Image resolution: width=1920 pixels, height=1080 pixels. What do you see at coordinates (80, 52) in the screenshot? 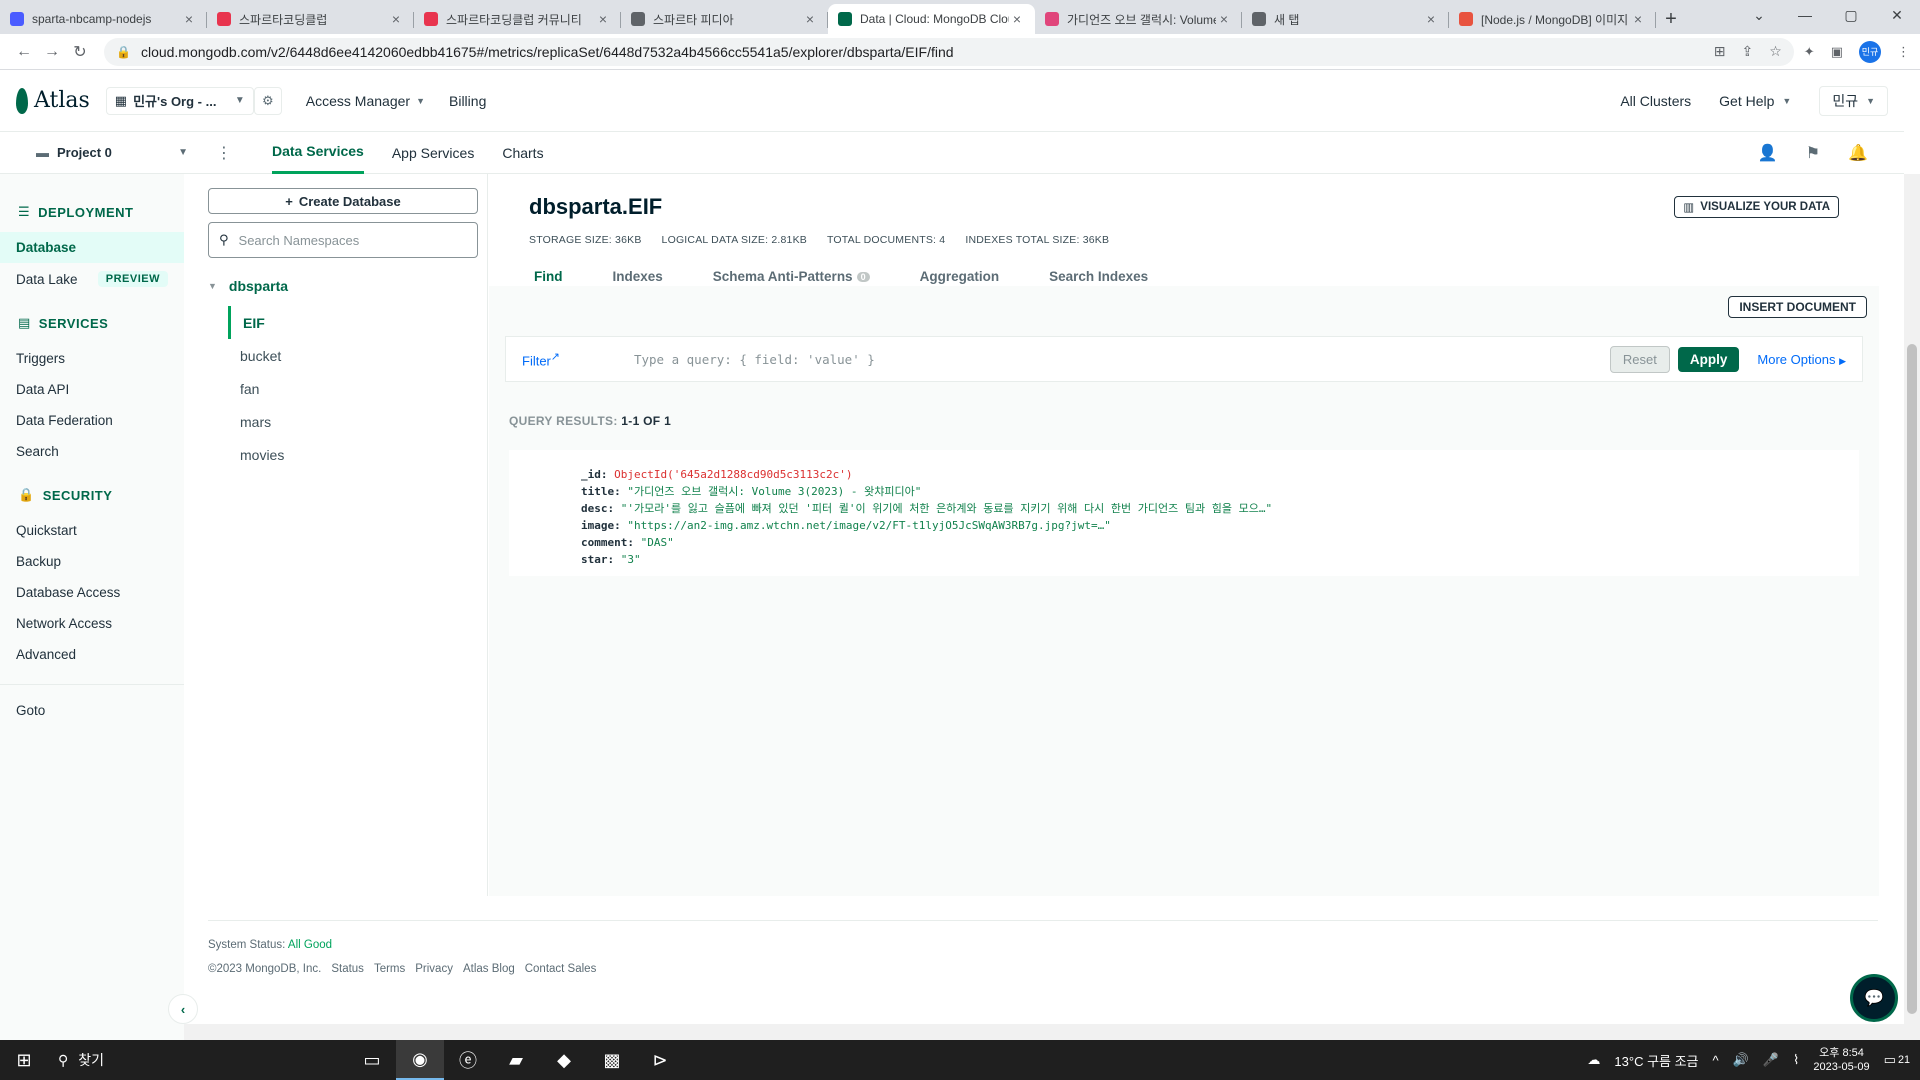
I see `reload-icon: ↻` at bounding box center [80, 52].